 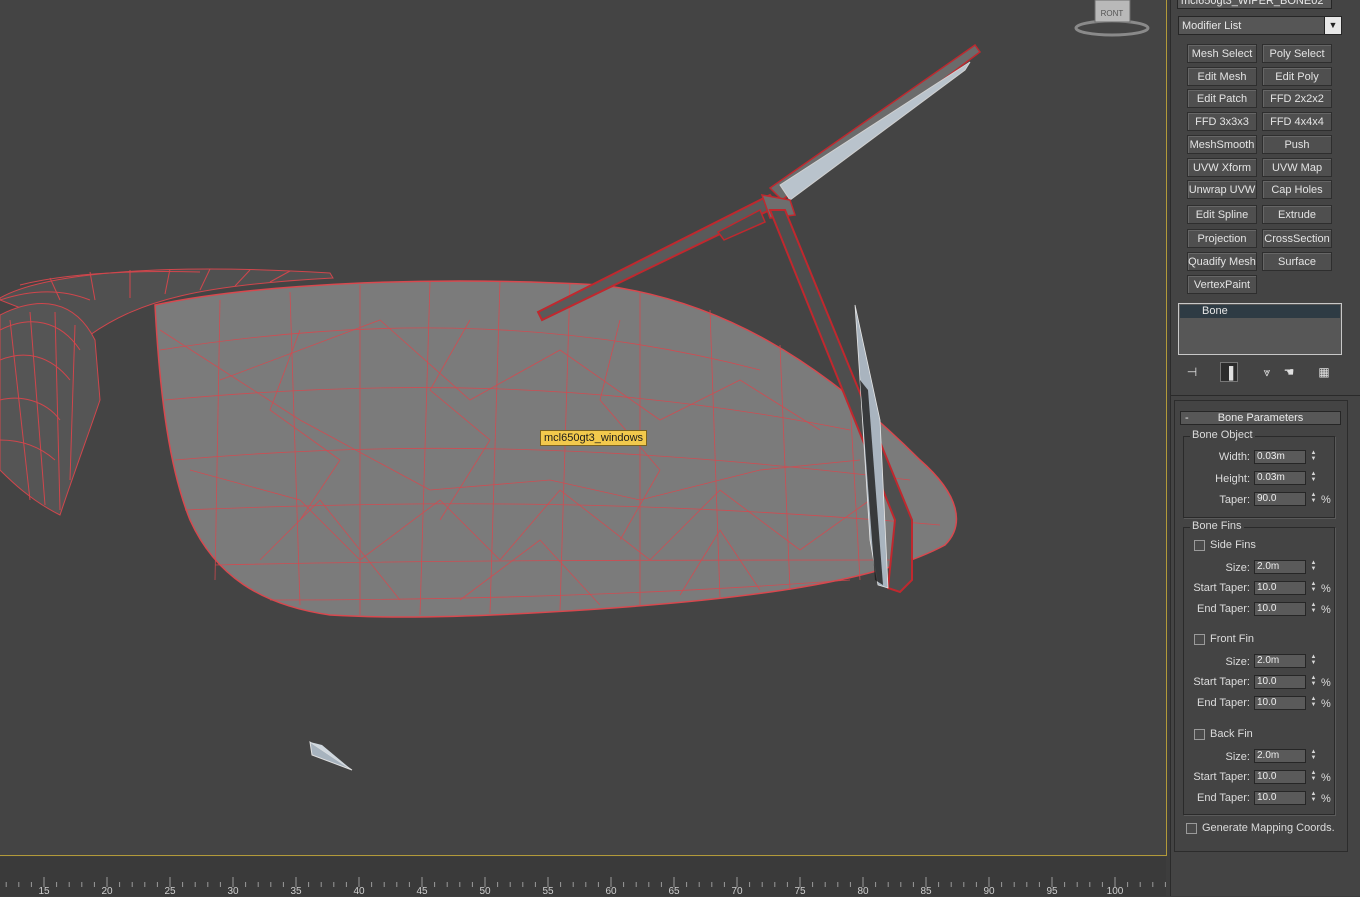 What do you see at coordinates (1313, 609) in the screenshot?
I see `side-fin-end-taper-spinner: ▲ ▼` at bounding box center [1313, 609].